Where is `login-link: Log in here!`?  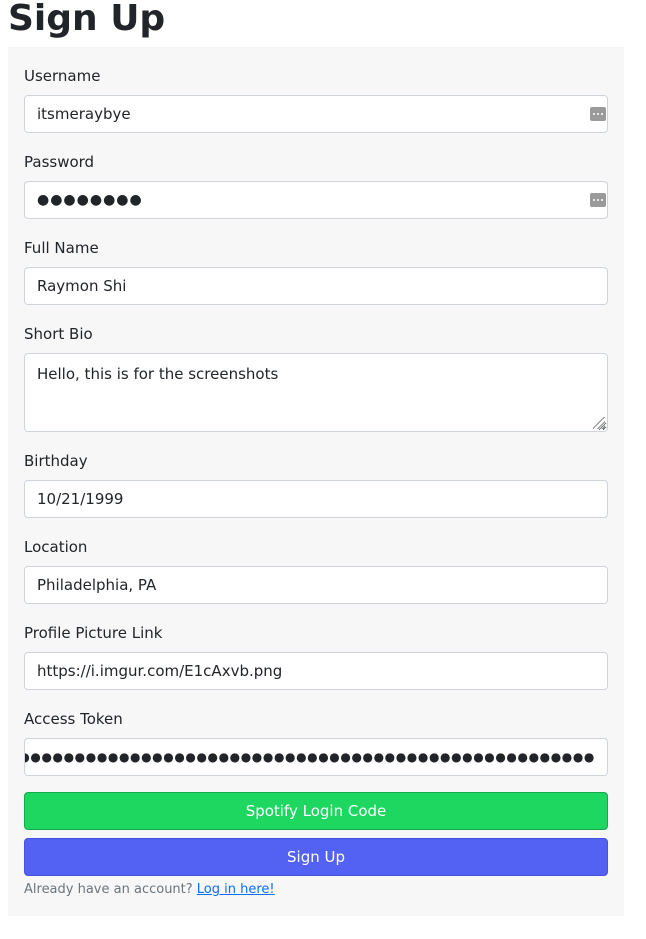
login-link: Log in here! is located at coordinates (236, 889).